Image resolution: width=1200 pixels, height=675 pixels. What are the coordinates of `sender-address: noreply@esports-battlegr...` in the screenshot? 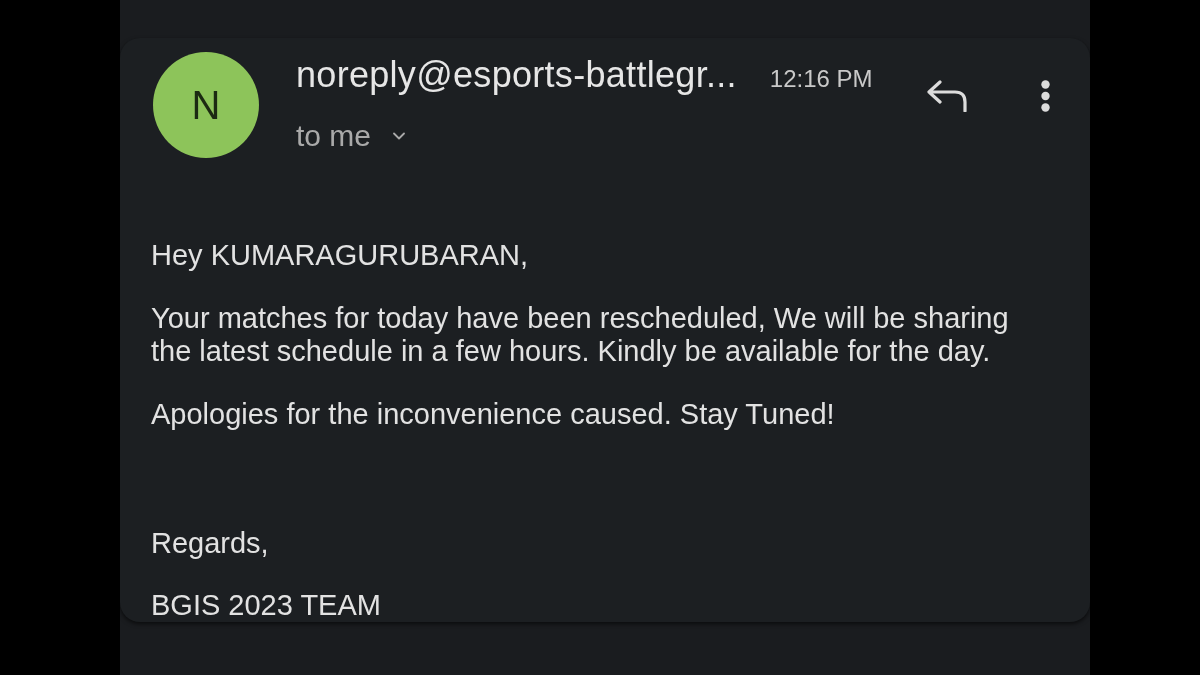 It's located at (516, 75).